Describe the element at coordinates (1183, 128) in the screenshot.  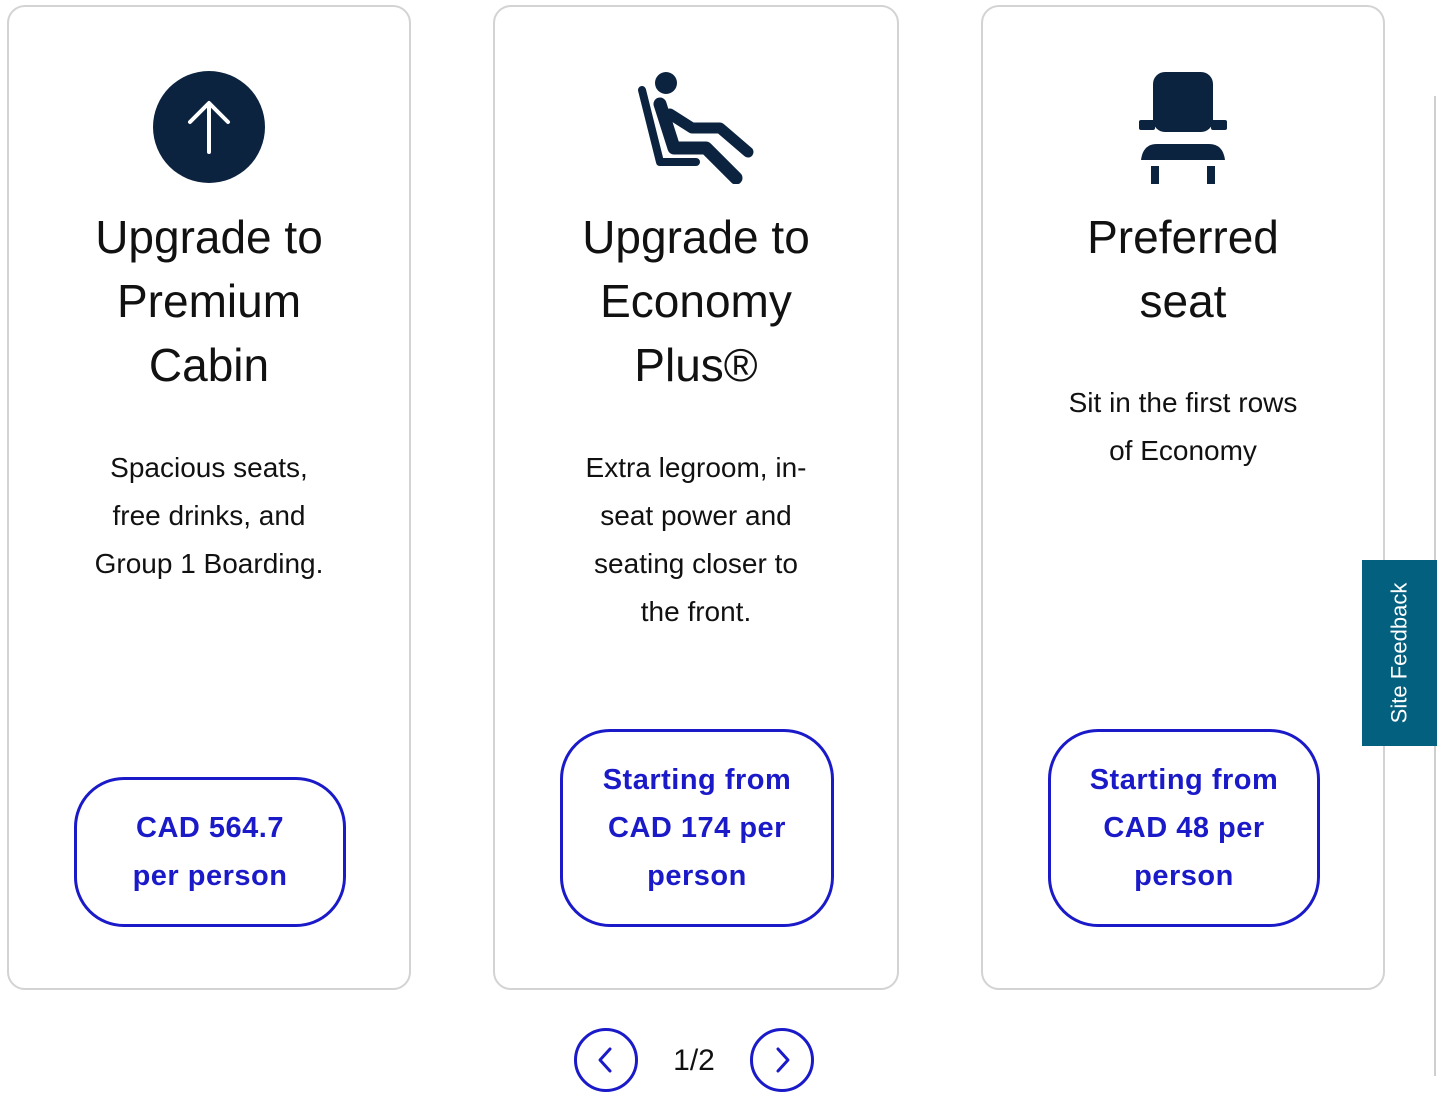
I see `seat-icon` at that location.